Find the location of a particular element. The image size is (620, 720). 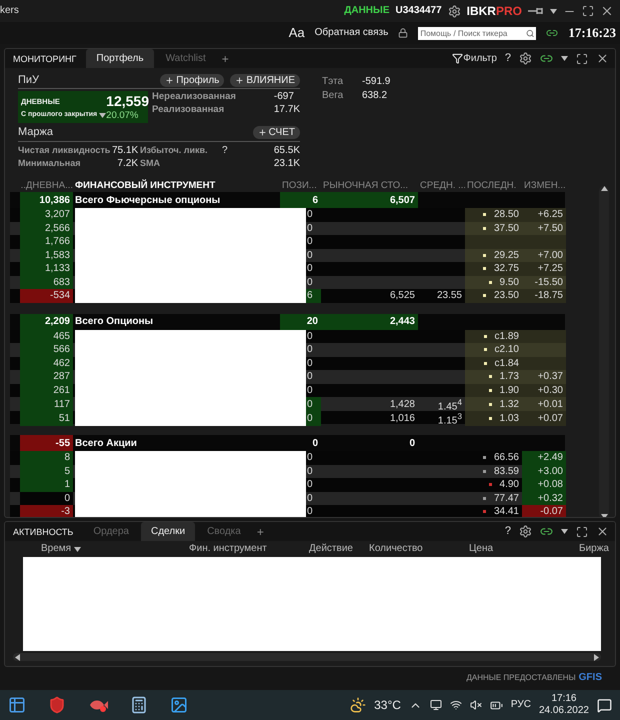

table-cell: +0.01 is located at coordinates (544, 404).